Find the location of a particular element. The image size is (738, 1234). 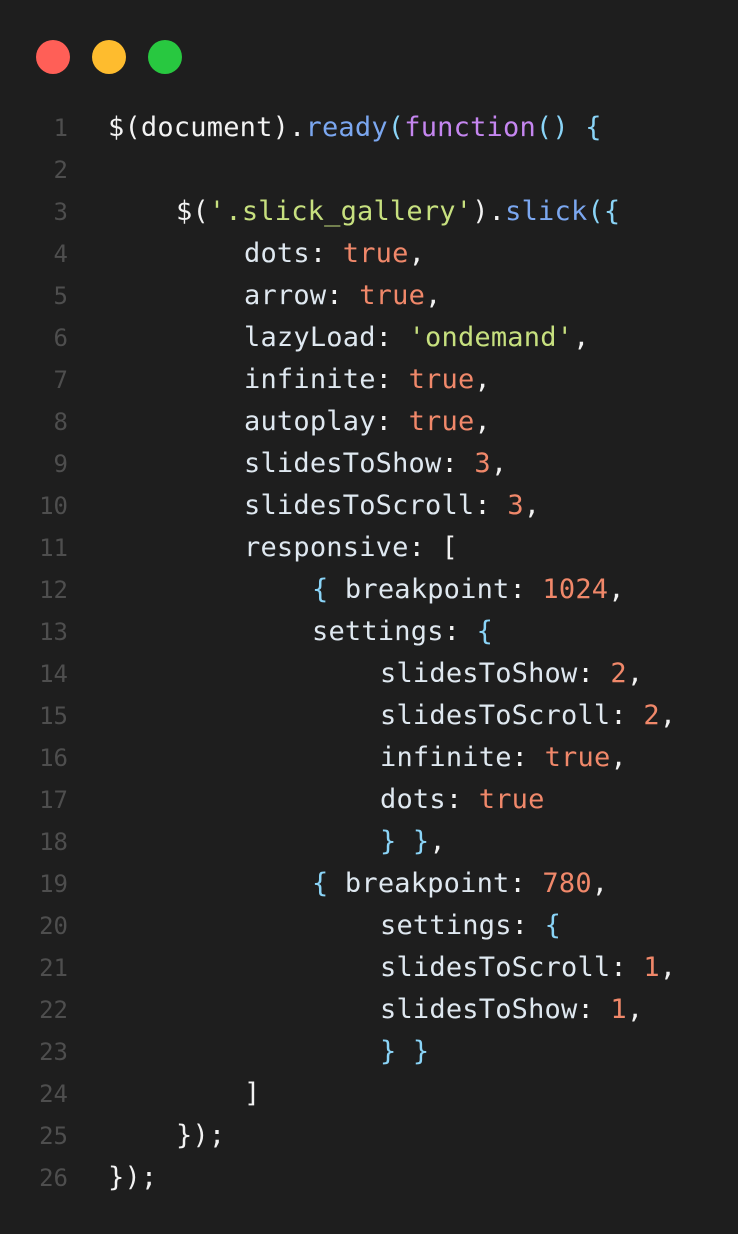

code-line: 7 infinite: true, is located at coordinates (369, 380).